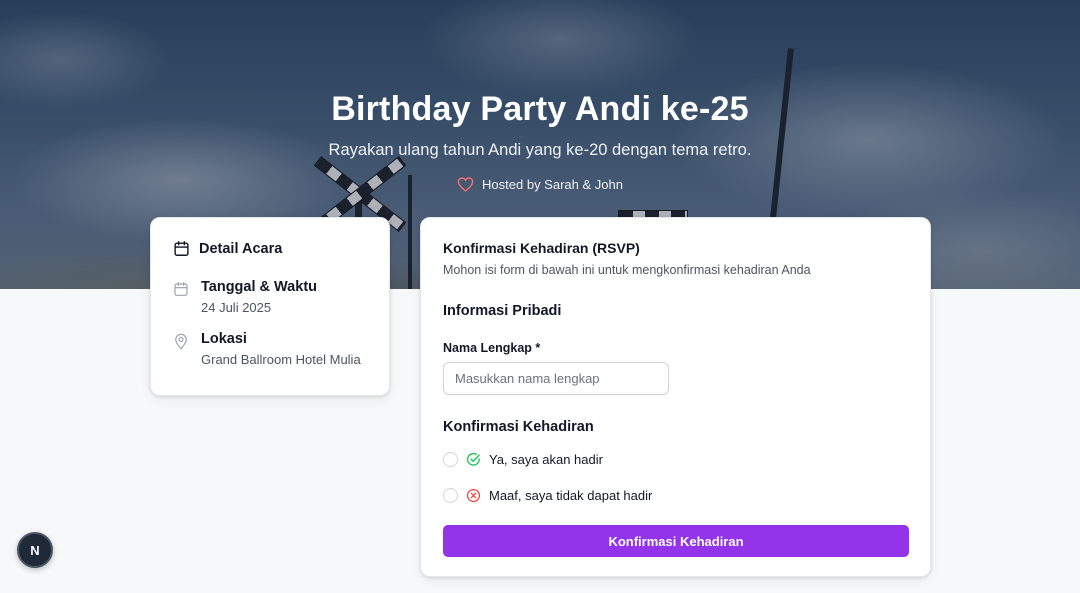 The image size is (1080, 593). I want to click on rsvp-title: Konfirmasi Kehadiran (RSVP), so click(541, 248).